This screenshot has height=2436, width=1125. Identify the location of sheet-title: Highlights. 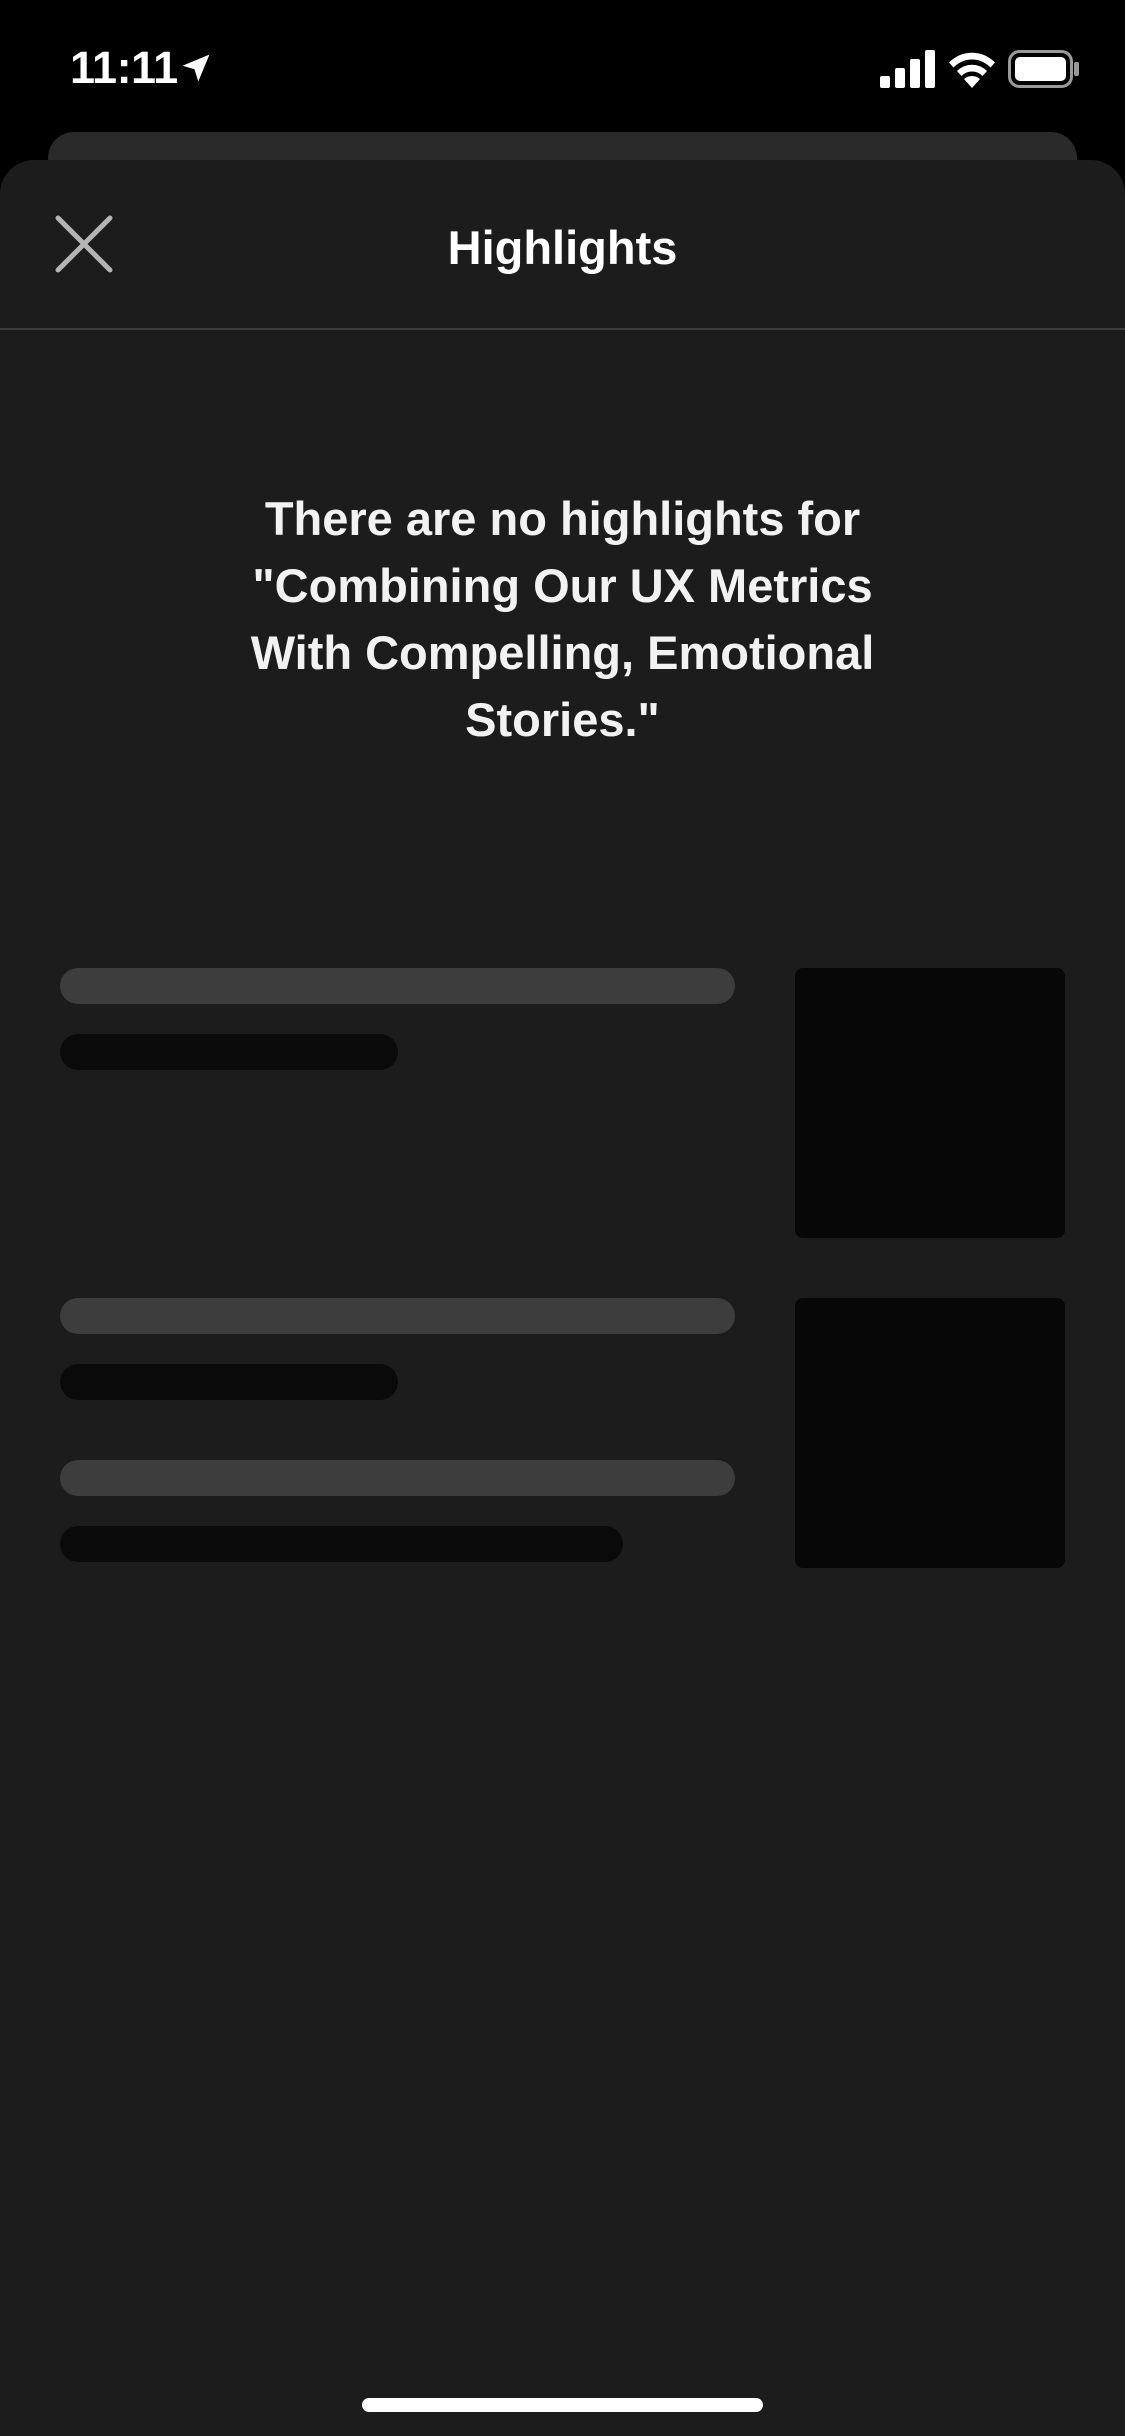
(562, 247).